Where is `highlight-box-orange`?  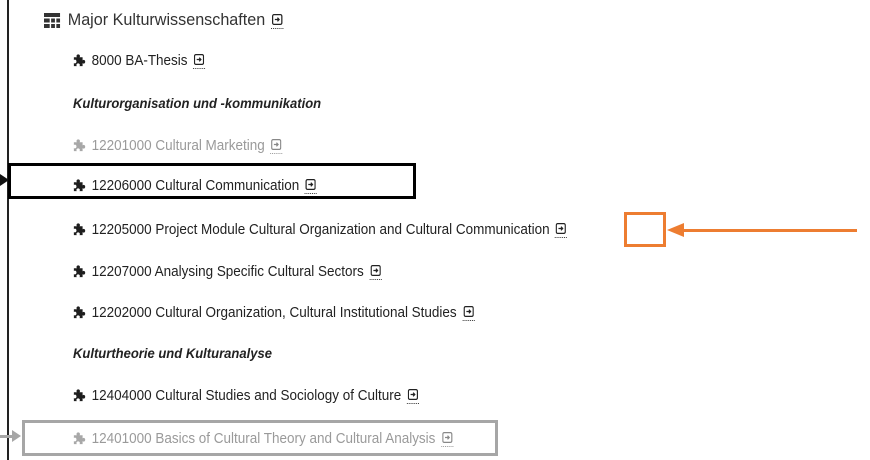 highlight-box-orange is located at coordinates (645, 229).